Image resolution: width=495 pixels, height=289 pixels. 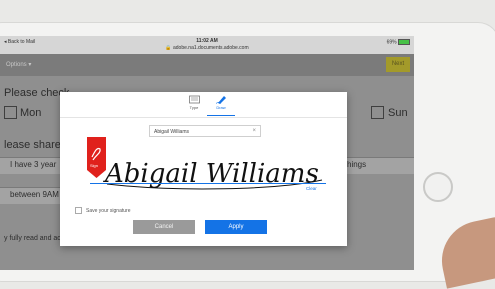 I want to click on mon-label: Mon, so click(x=31, y=113).